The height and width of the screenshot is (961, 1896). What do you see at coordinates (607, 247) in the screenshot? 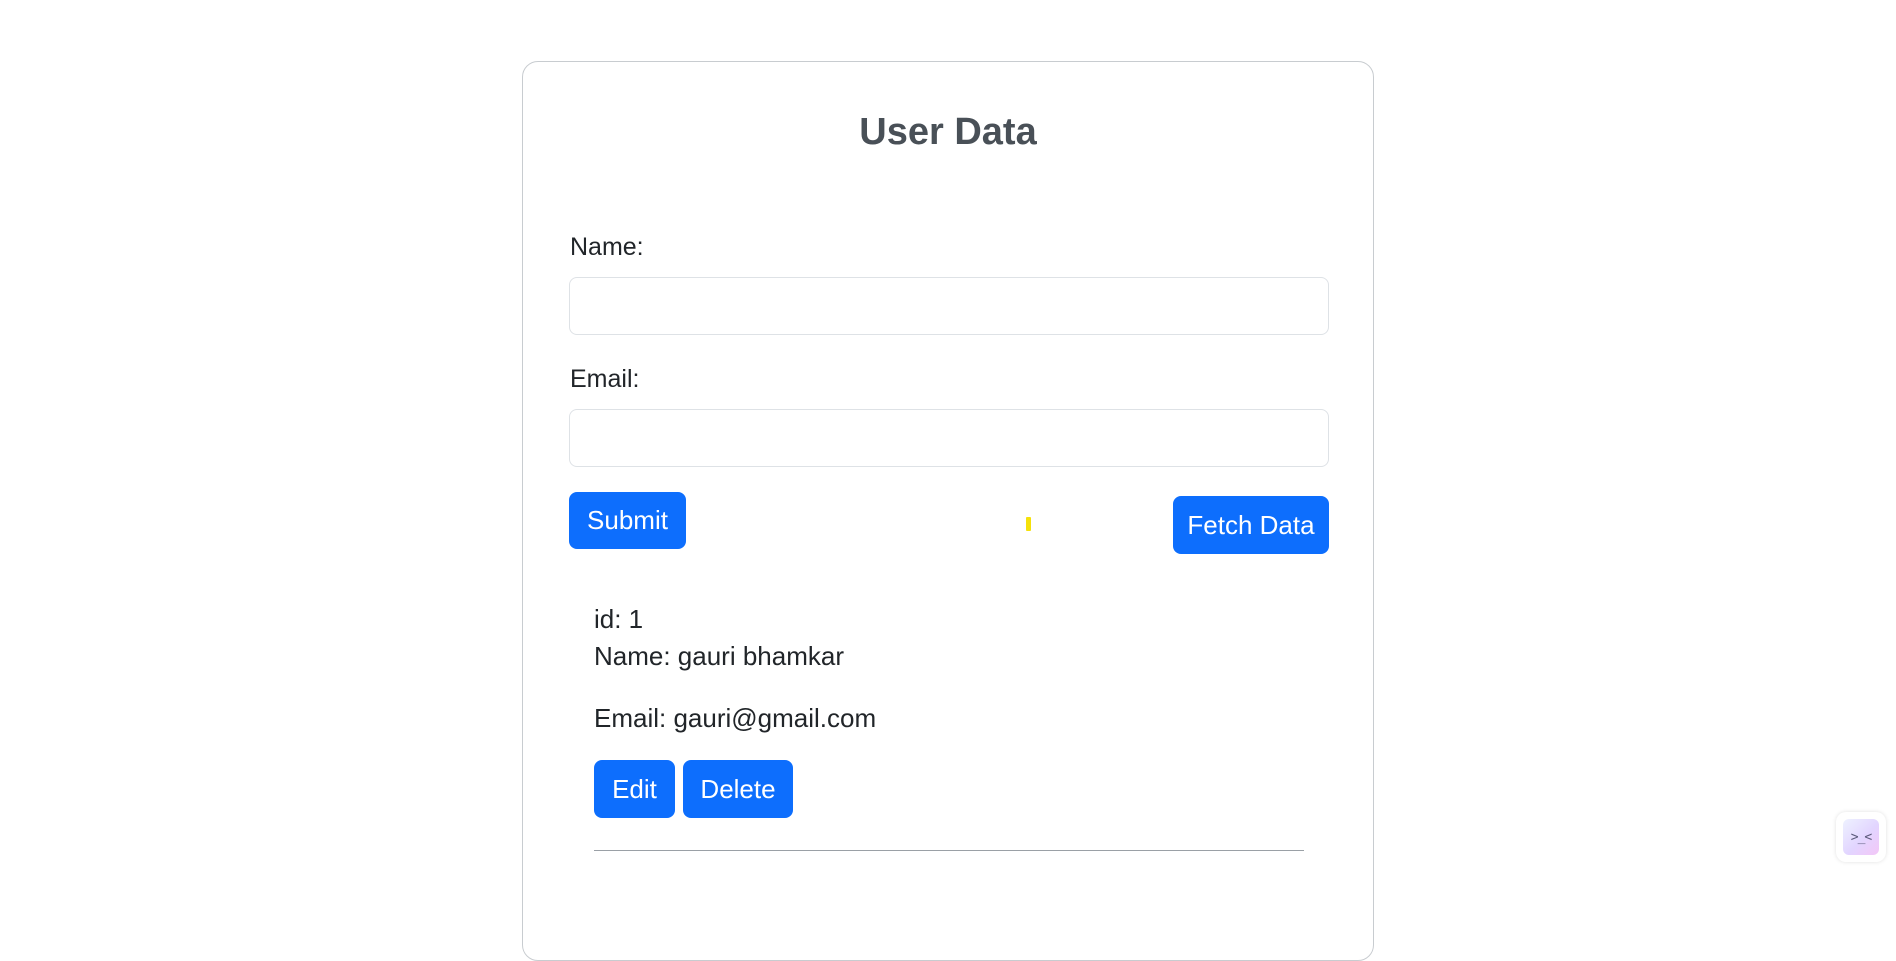
I see `name-label: Name:` at bounding box center [607, 247].